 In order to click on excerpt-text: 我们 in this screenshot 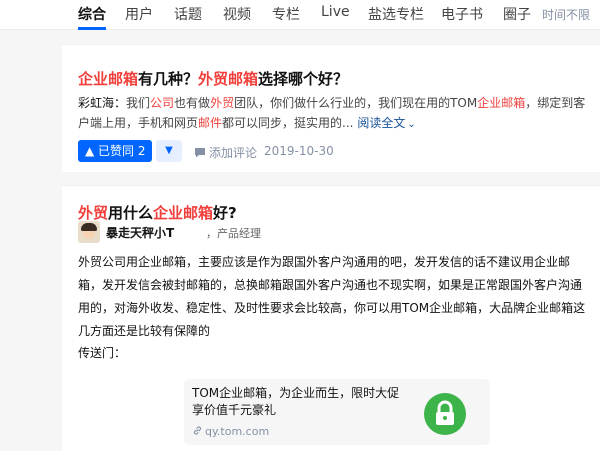, I will do `click(138, 103)`.